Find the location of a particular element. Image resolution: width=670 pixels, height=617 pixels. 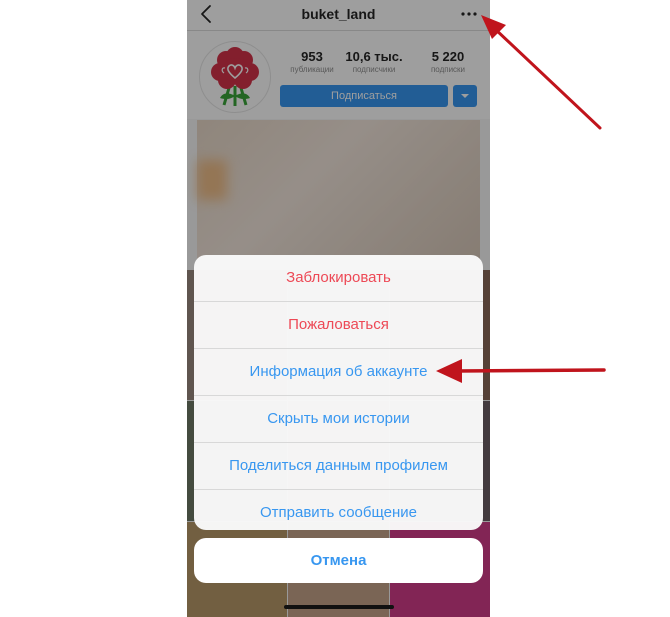

share-profile-action: Поделиться данным профилем is located at coordinates (338, 466).